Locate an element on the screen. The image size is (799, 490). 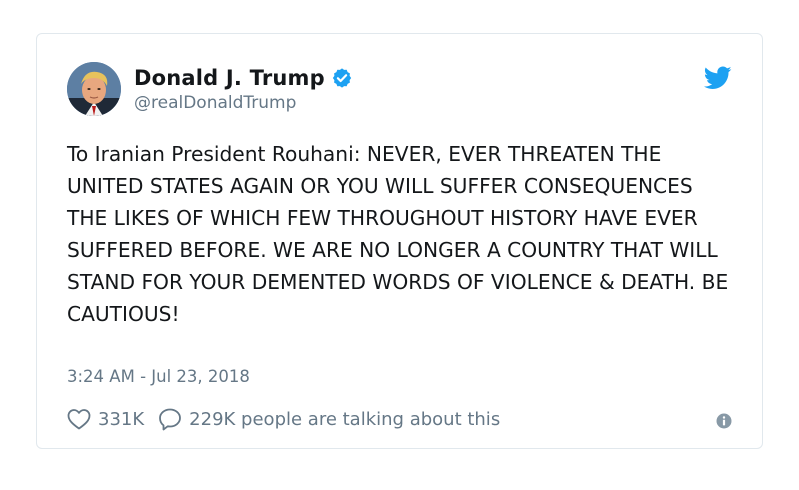
talking-count: 229K people are talking about this is located at coordinates (345, 419).